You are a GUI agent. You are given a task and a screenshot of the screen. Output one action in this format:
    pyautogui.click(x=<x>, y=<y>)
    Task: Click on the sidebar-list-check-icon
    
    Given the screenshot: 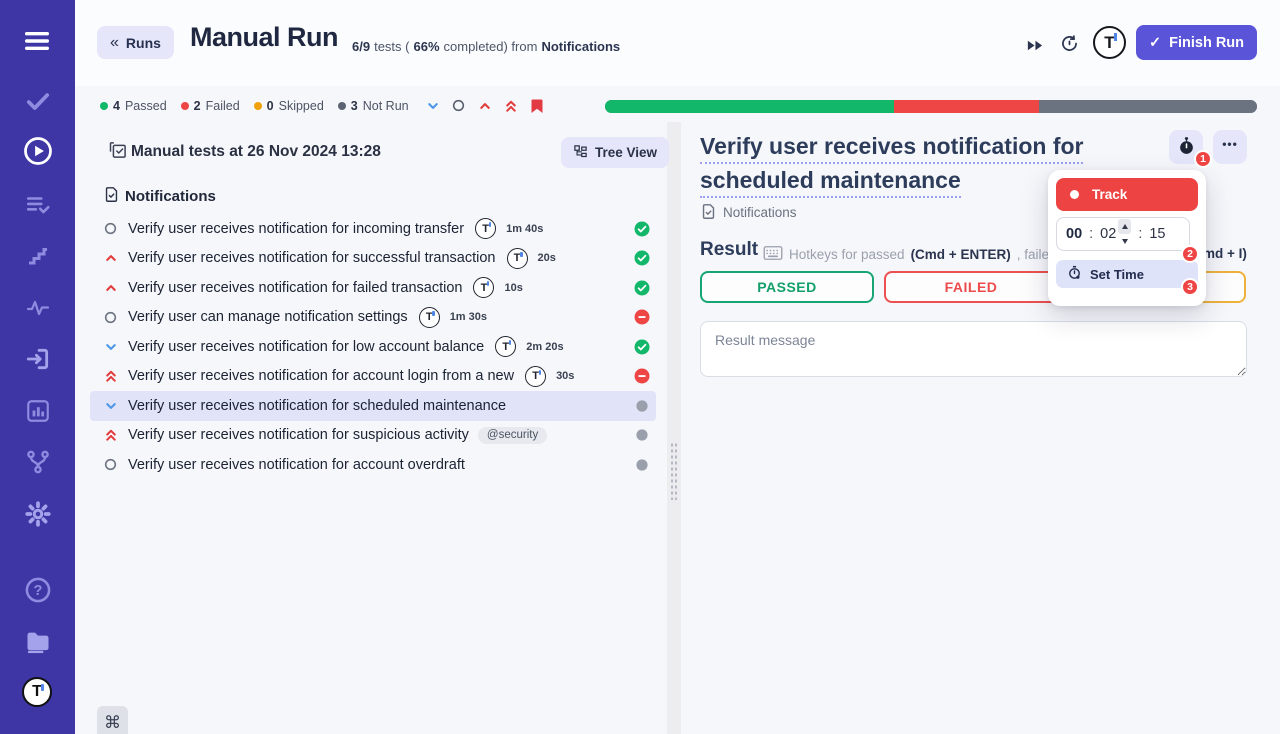 What is the action you would take?
    pyautogui.click(x=37, y=204)
    